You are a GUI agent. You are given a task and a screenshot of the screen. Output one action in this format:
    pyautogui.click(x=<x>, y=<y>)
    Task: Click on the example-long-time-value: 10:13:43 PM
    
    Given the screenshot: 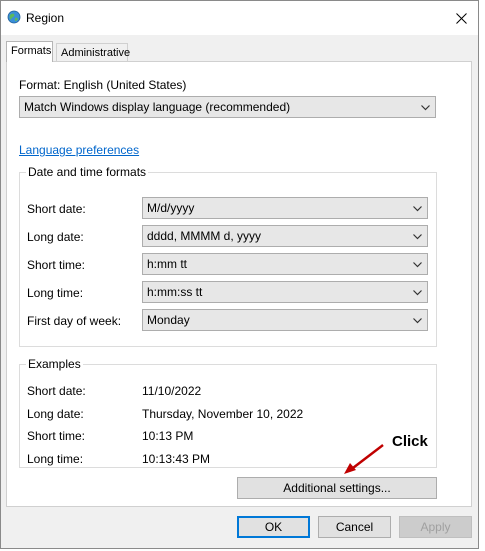 What is the action you would take?
    pyautogui.click(x=176, y=459)
    